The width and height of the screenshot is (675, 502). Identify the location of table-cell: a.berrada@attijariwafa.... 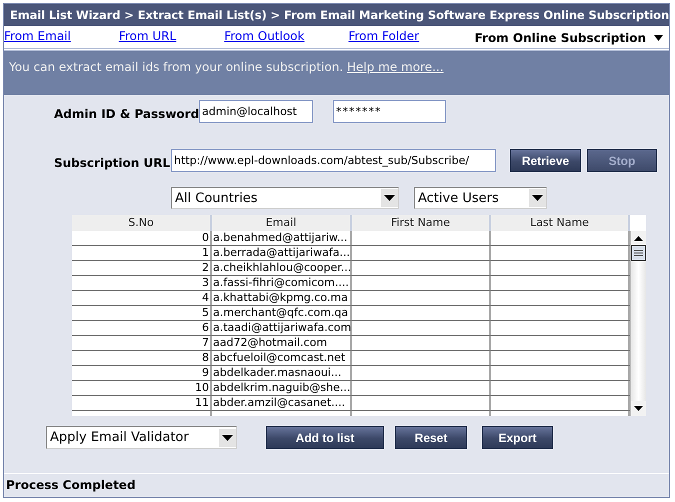
(282, 253).